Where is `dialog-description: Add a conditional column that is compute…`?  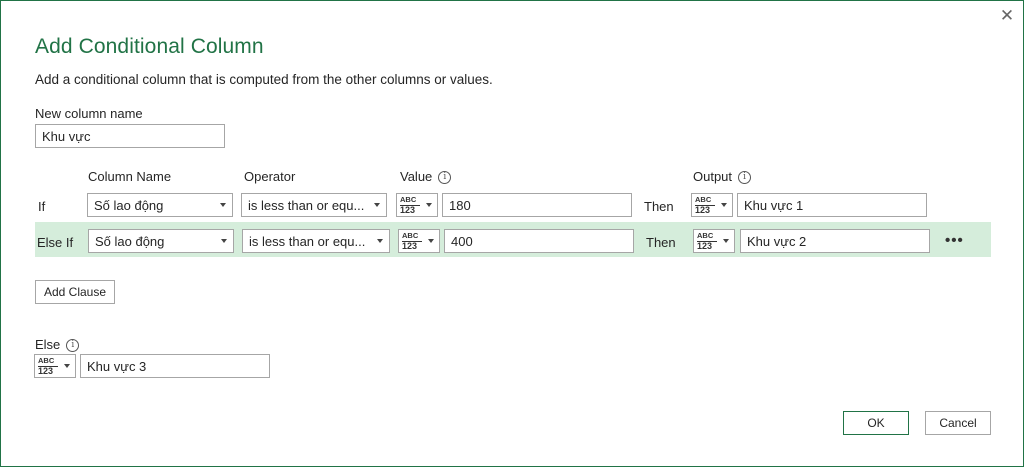
dialog-description: Add a conditional column that is compute… is located at coordinates (264, 79).